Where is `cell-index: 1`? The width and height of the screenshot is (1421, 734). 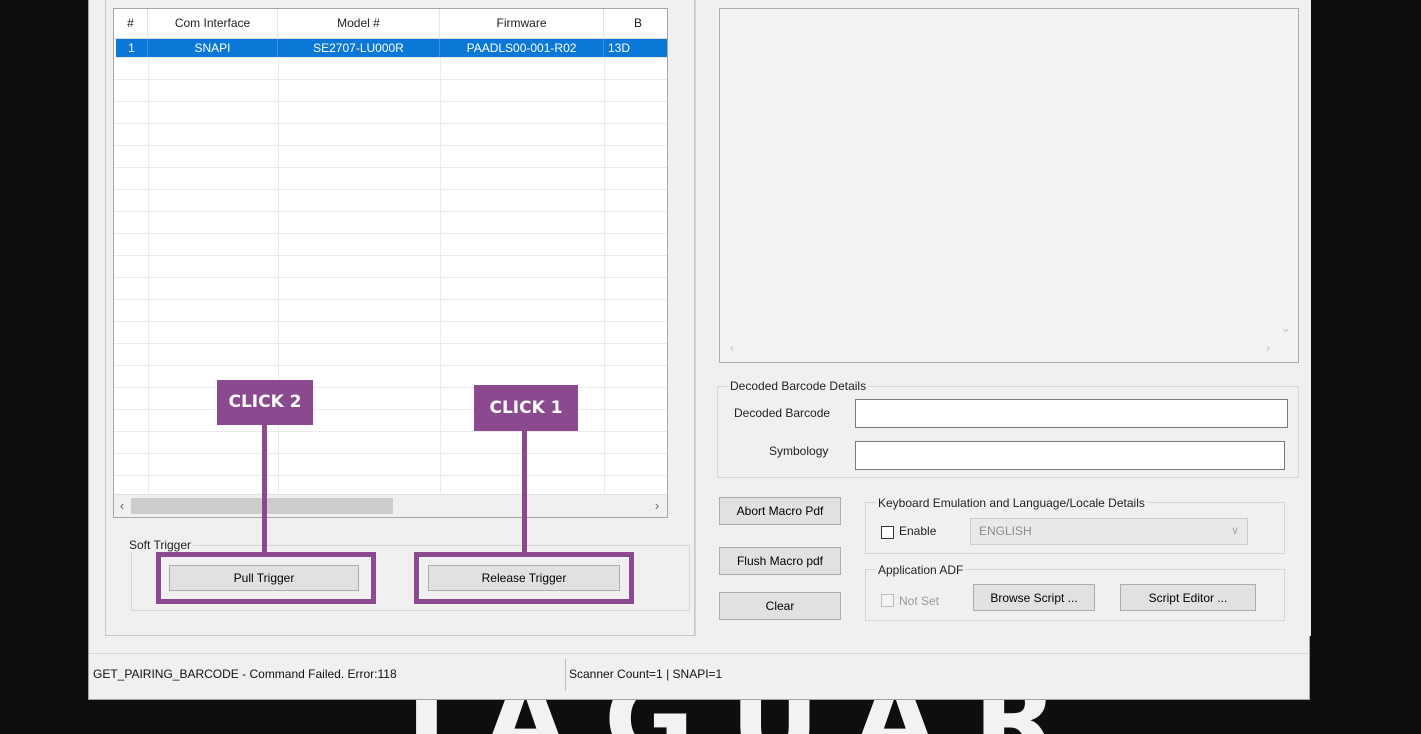
cell-index: 1 is located at coordinates (132, 48).